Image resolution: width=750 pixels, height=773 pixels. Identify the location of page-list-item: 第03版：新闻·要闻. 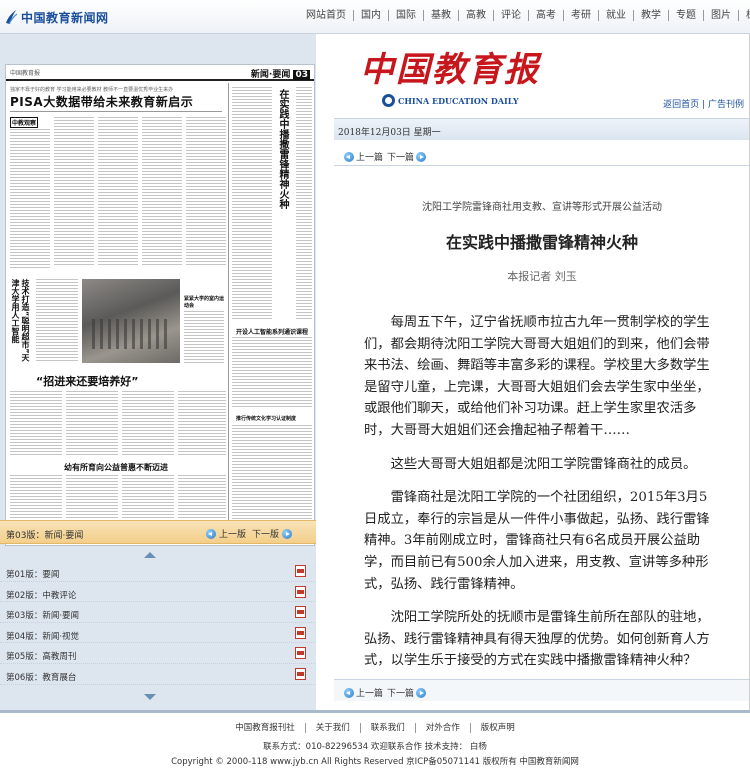
(158, 612).